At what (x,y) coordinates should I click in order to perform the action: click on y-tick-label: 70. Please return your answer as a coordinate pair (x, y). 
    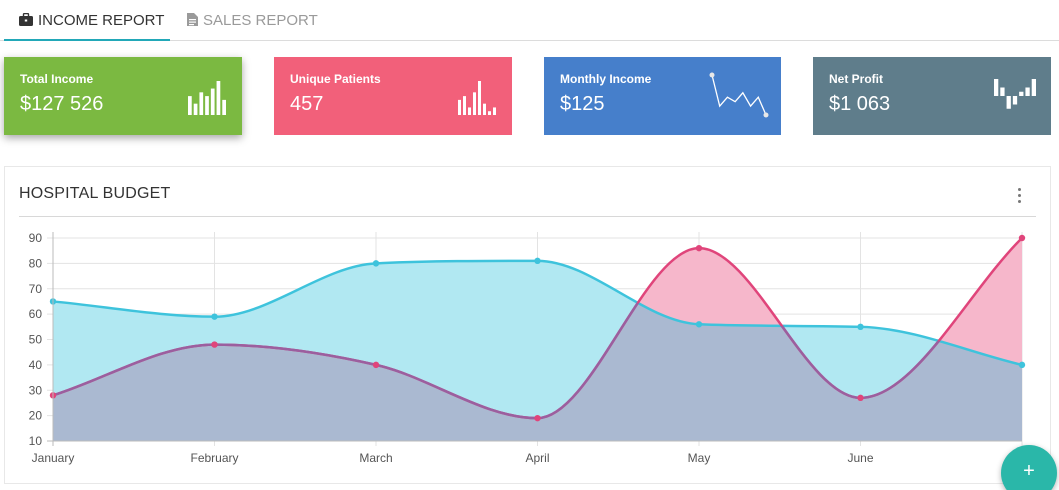
    Looking at the image, I should click on (36, 289).